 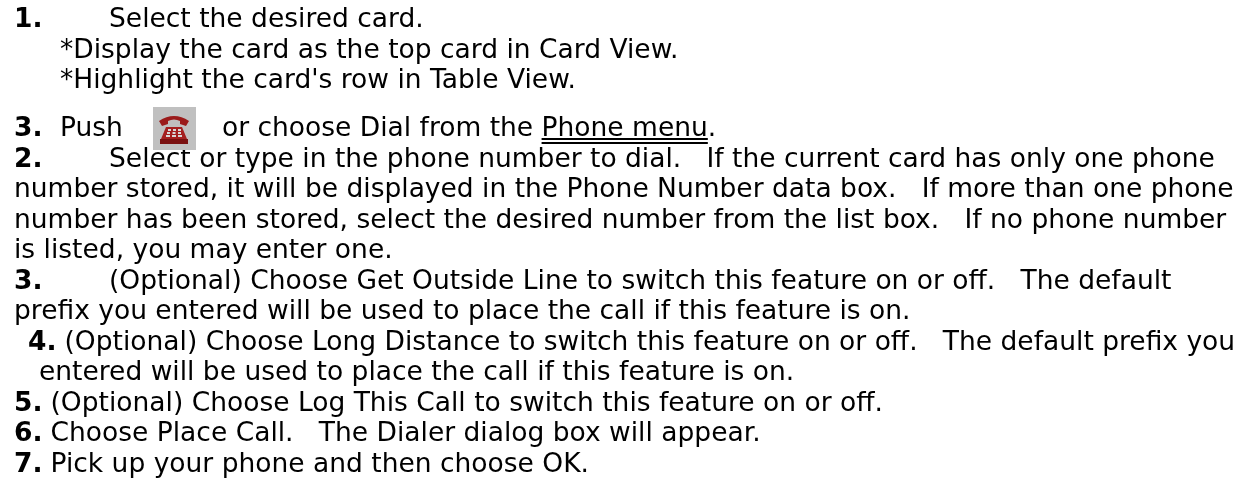 What do you see at coordinates (29, 127) in the screenshot?
I see `step-number: 3.` at bounding box center [29, 127].